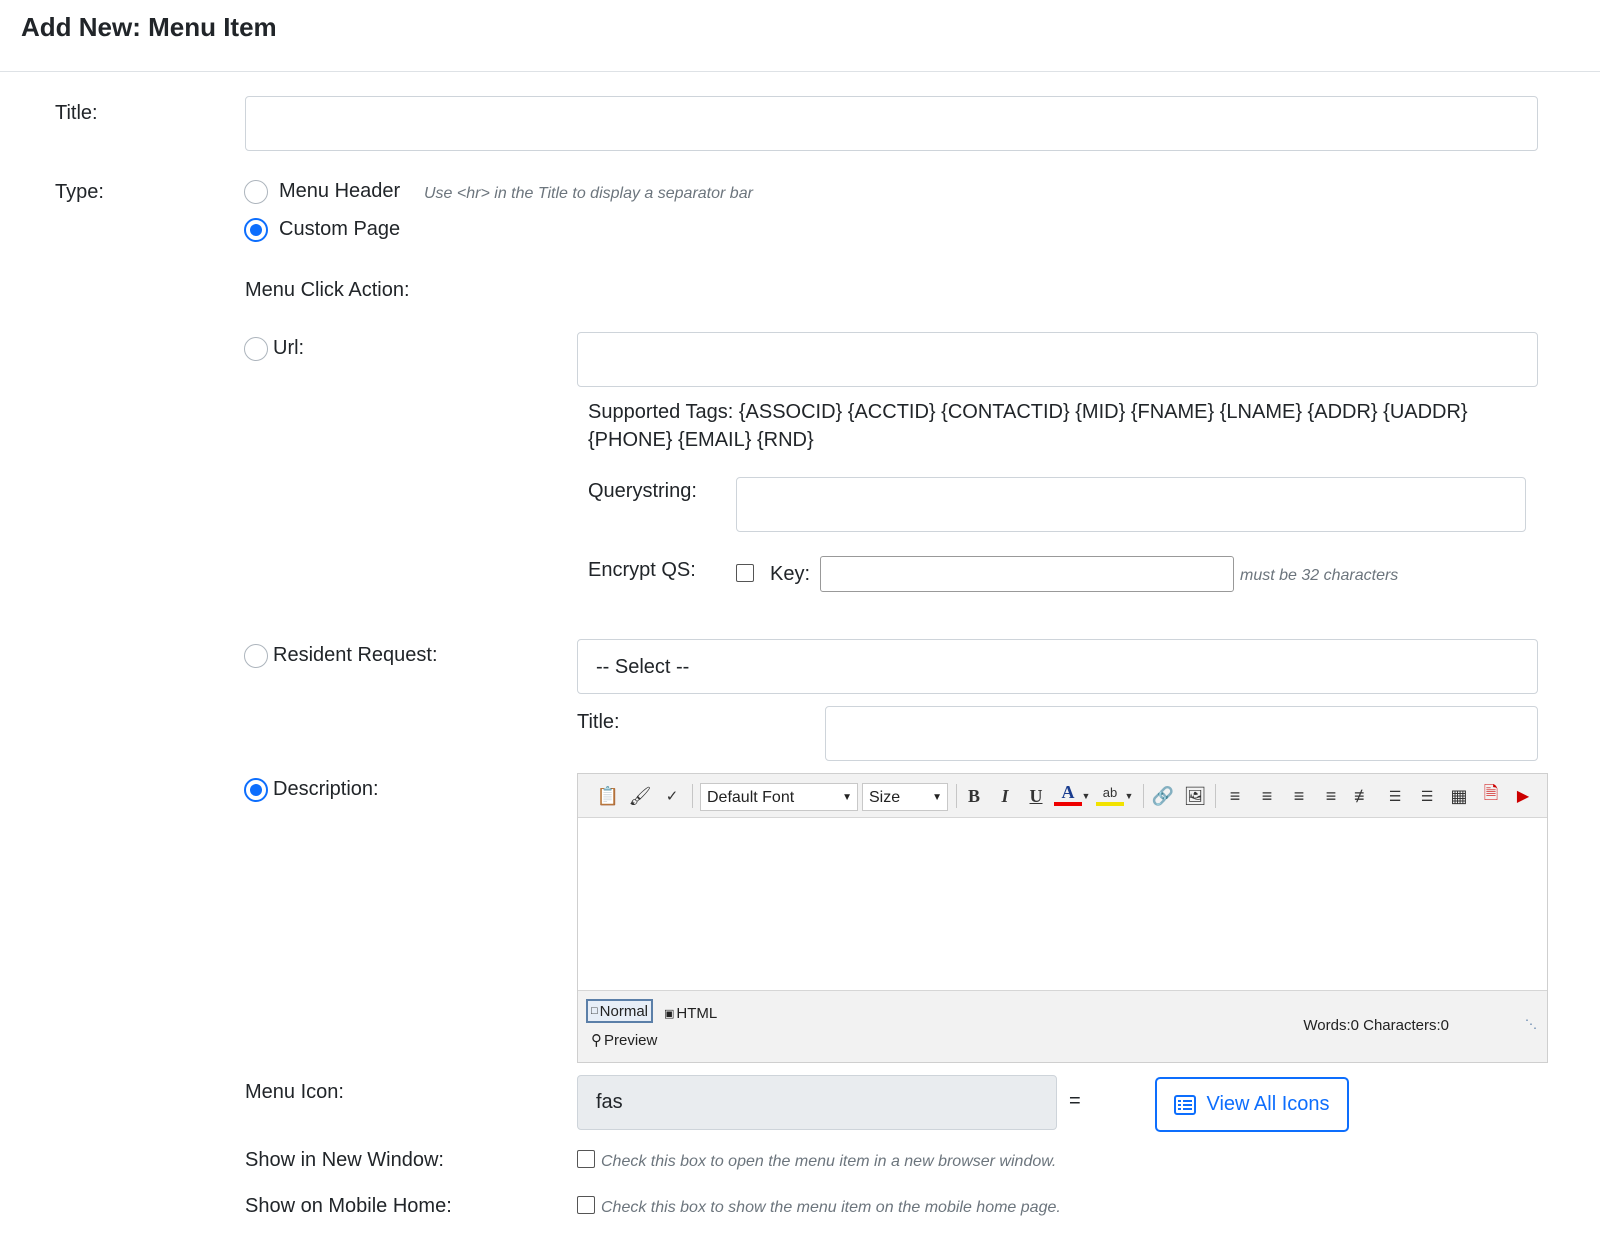  Describe the element at coordinates (608, 796) in the screenshot. I see `paste-icon: 📋` at that location.